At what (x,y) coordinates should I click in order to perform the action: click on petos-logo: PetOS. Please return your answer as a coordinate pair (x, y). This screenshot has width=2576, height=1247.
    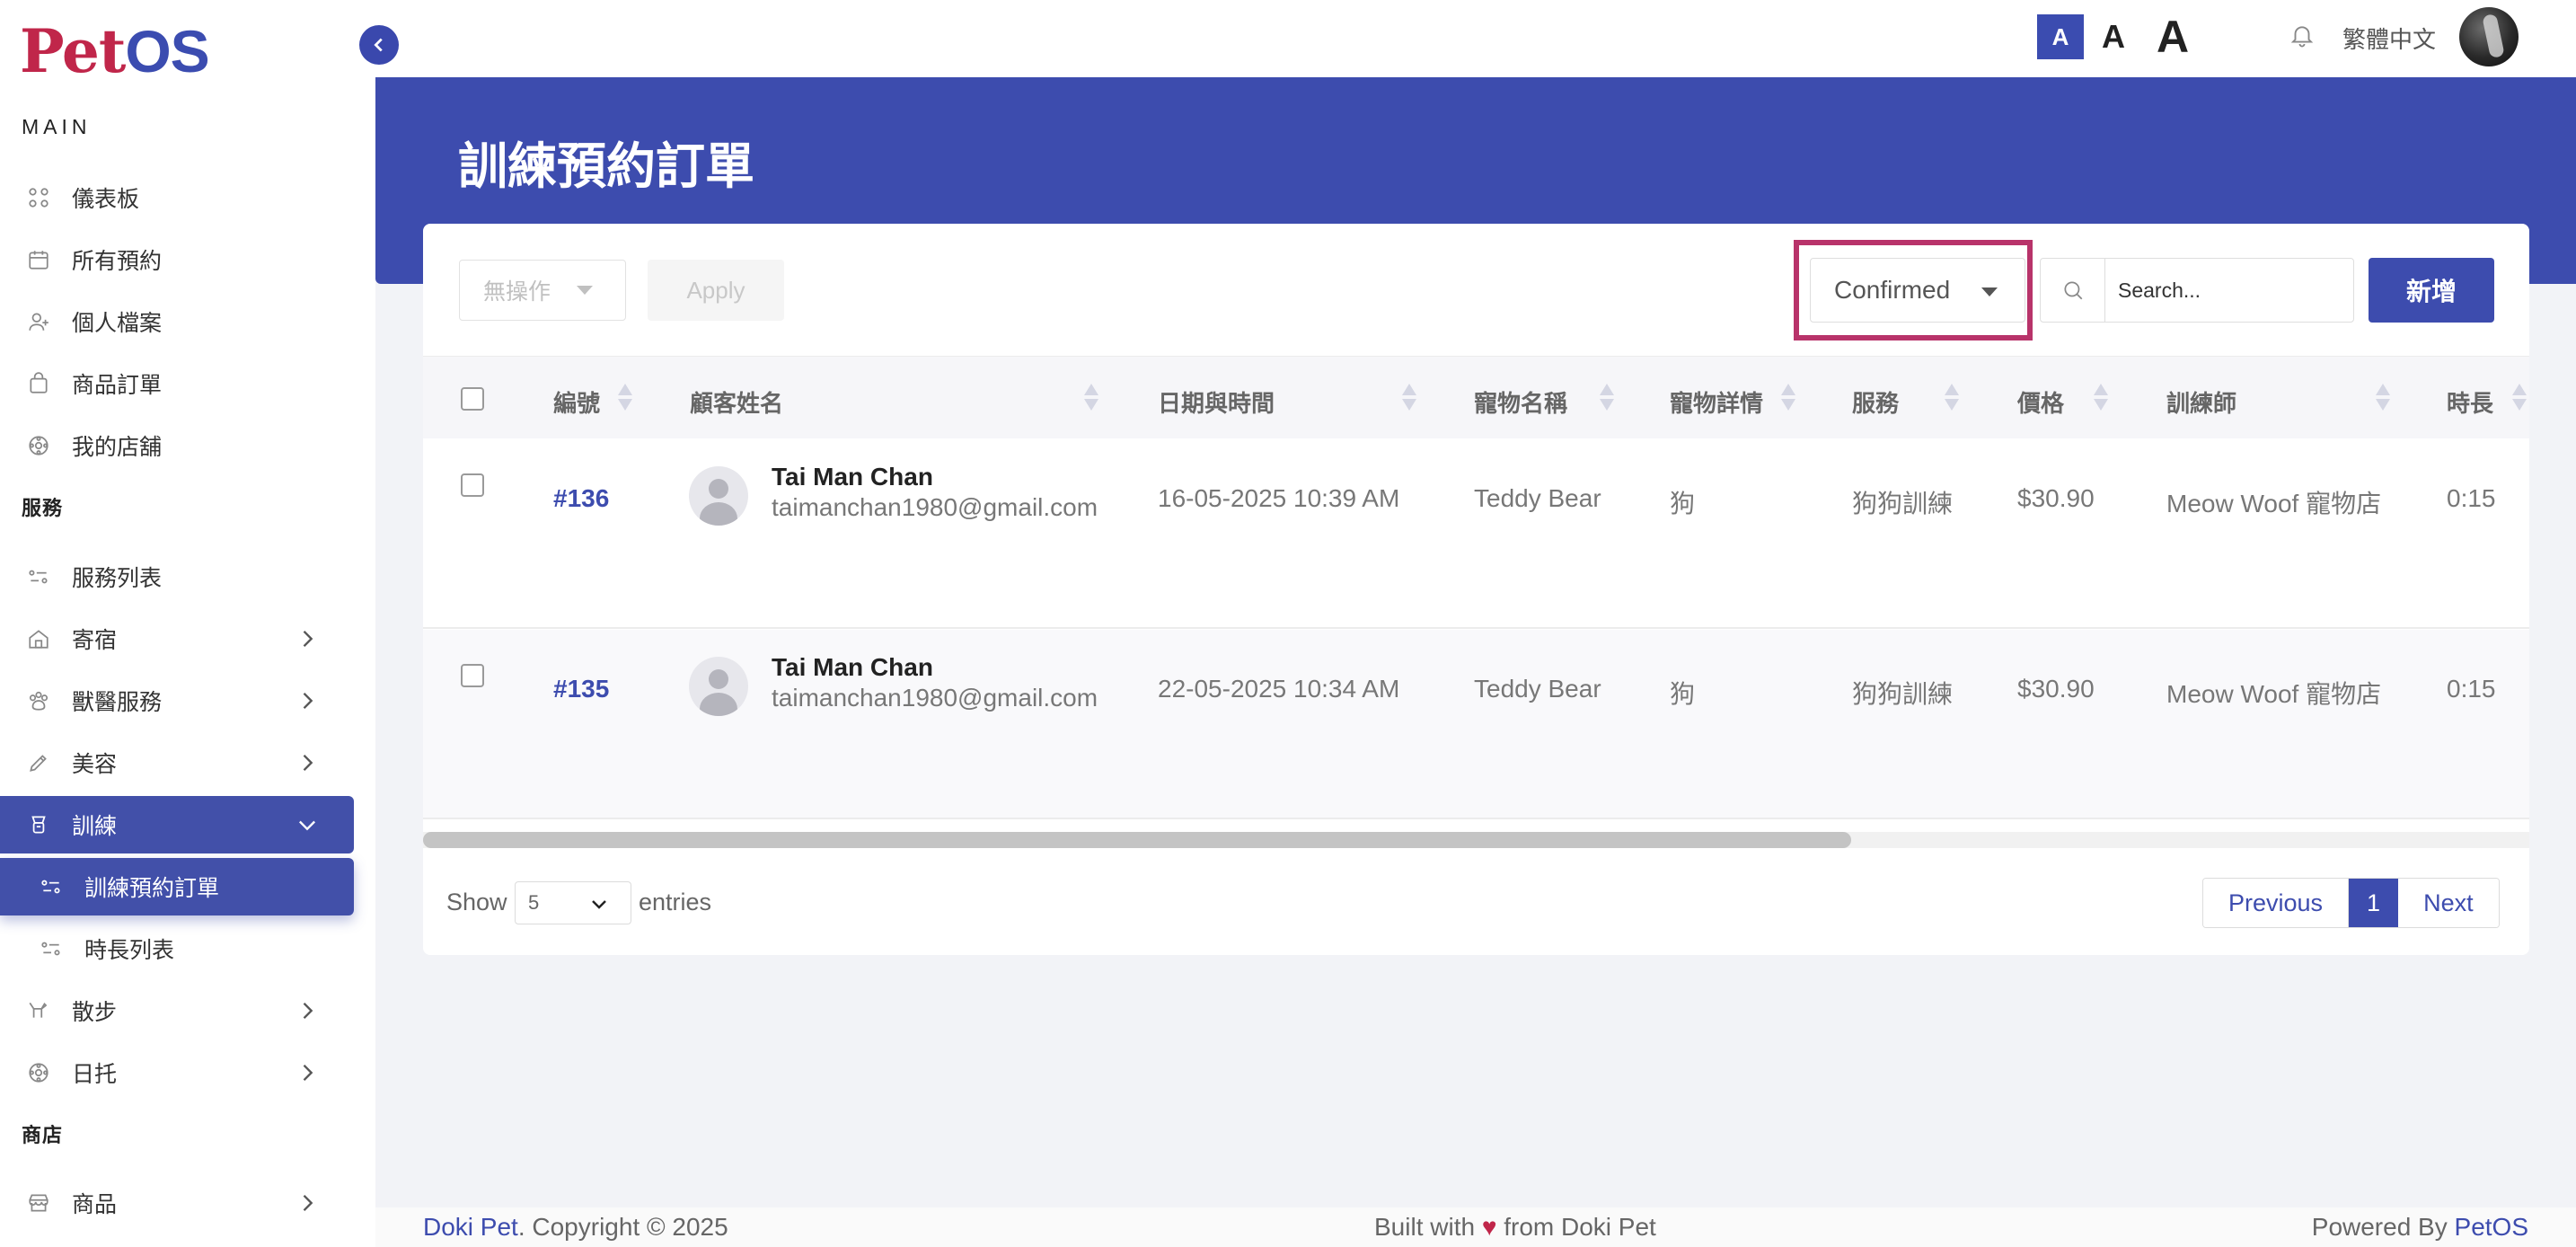
    Looking at the image, I should click on (115, 51).